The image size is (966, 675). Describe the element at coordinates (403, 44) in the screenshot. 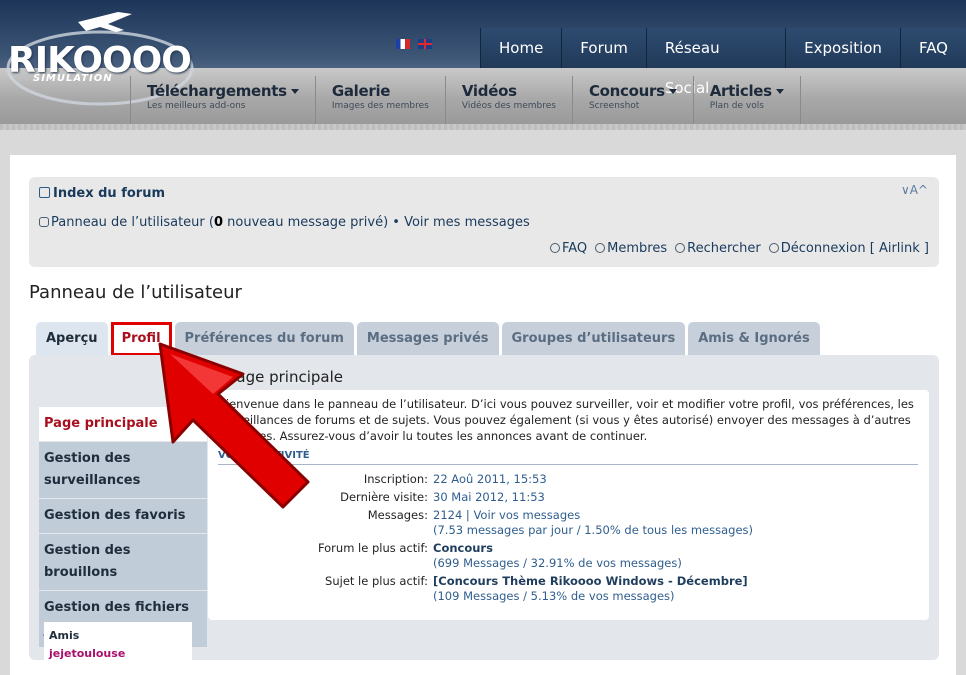

I see `french-flag-icon` at that location.